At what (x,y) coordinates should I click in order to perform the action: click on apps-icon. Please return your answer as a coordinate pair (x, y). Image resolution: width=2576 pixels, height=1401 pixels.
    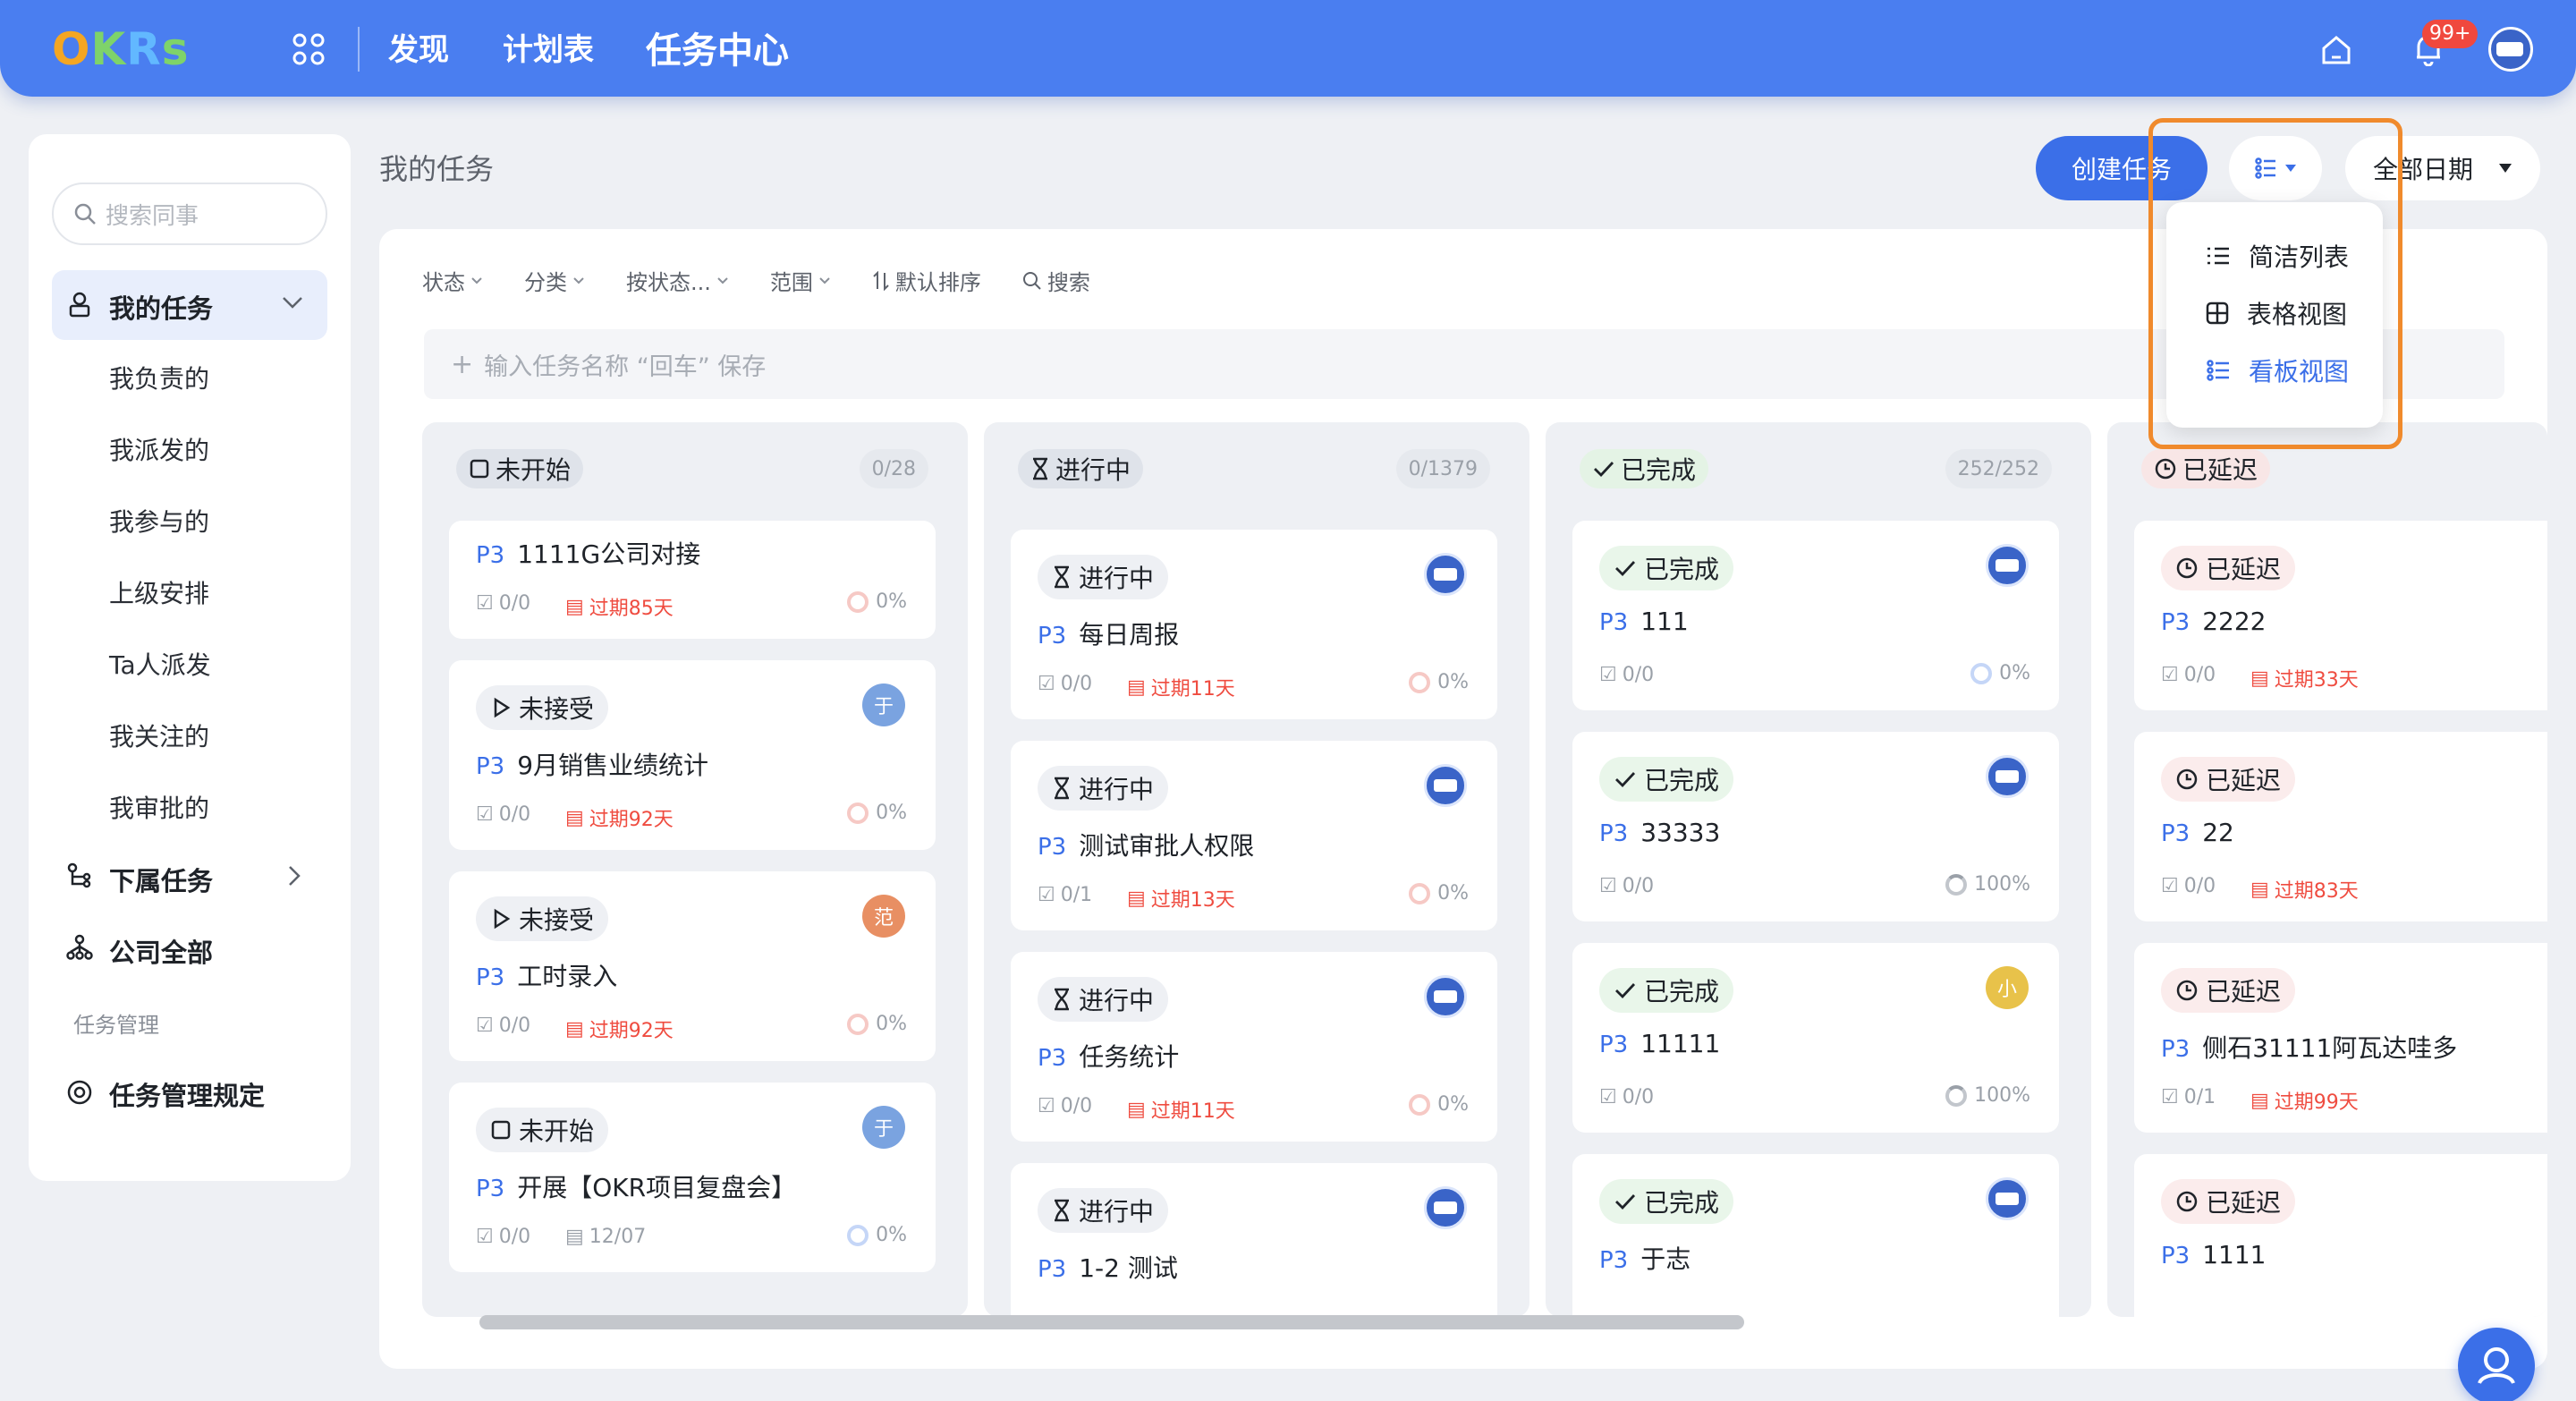
    Looking at the image, I should click on (309, 49).